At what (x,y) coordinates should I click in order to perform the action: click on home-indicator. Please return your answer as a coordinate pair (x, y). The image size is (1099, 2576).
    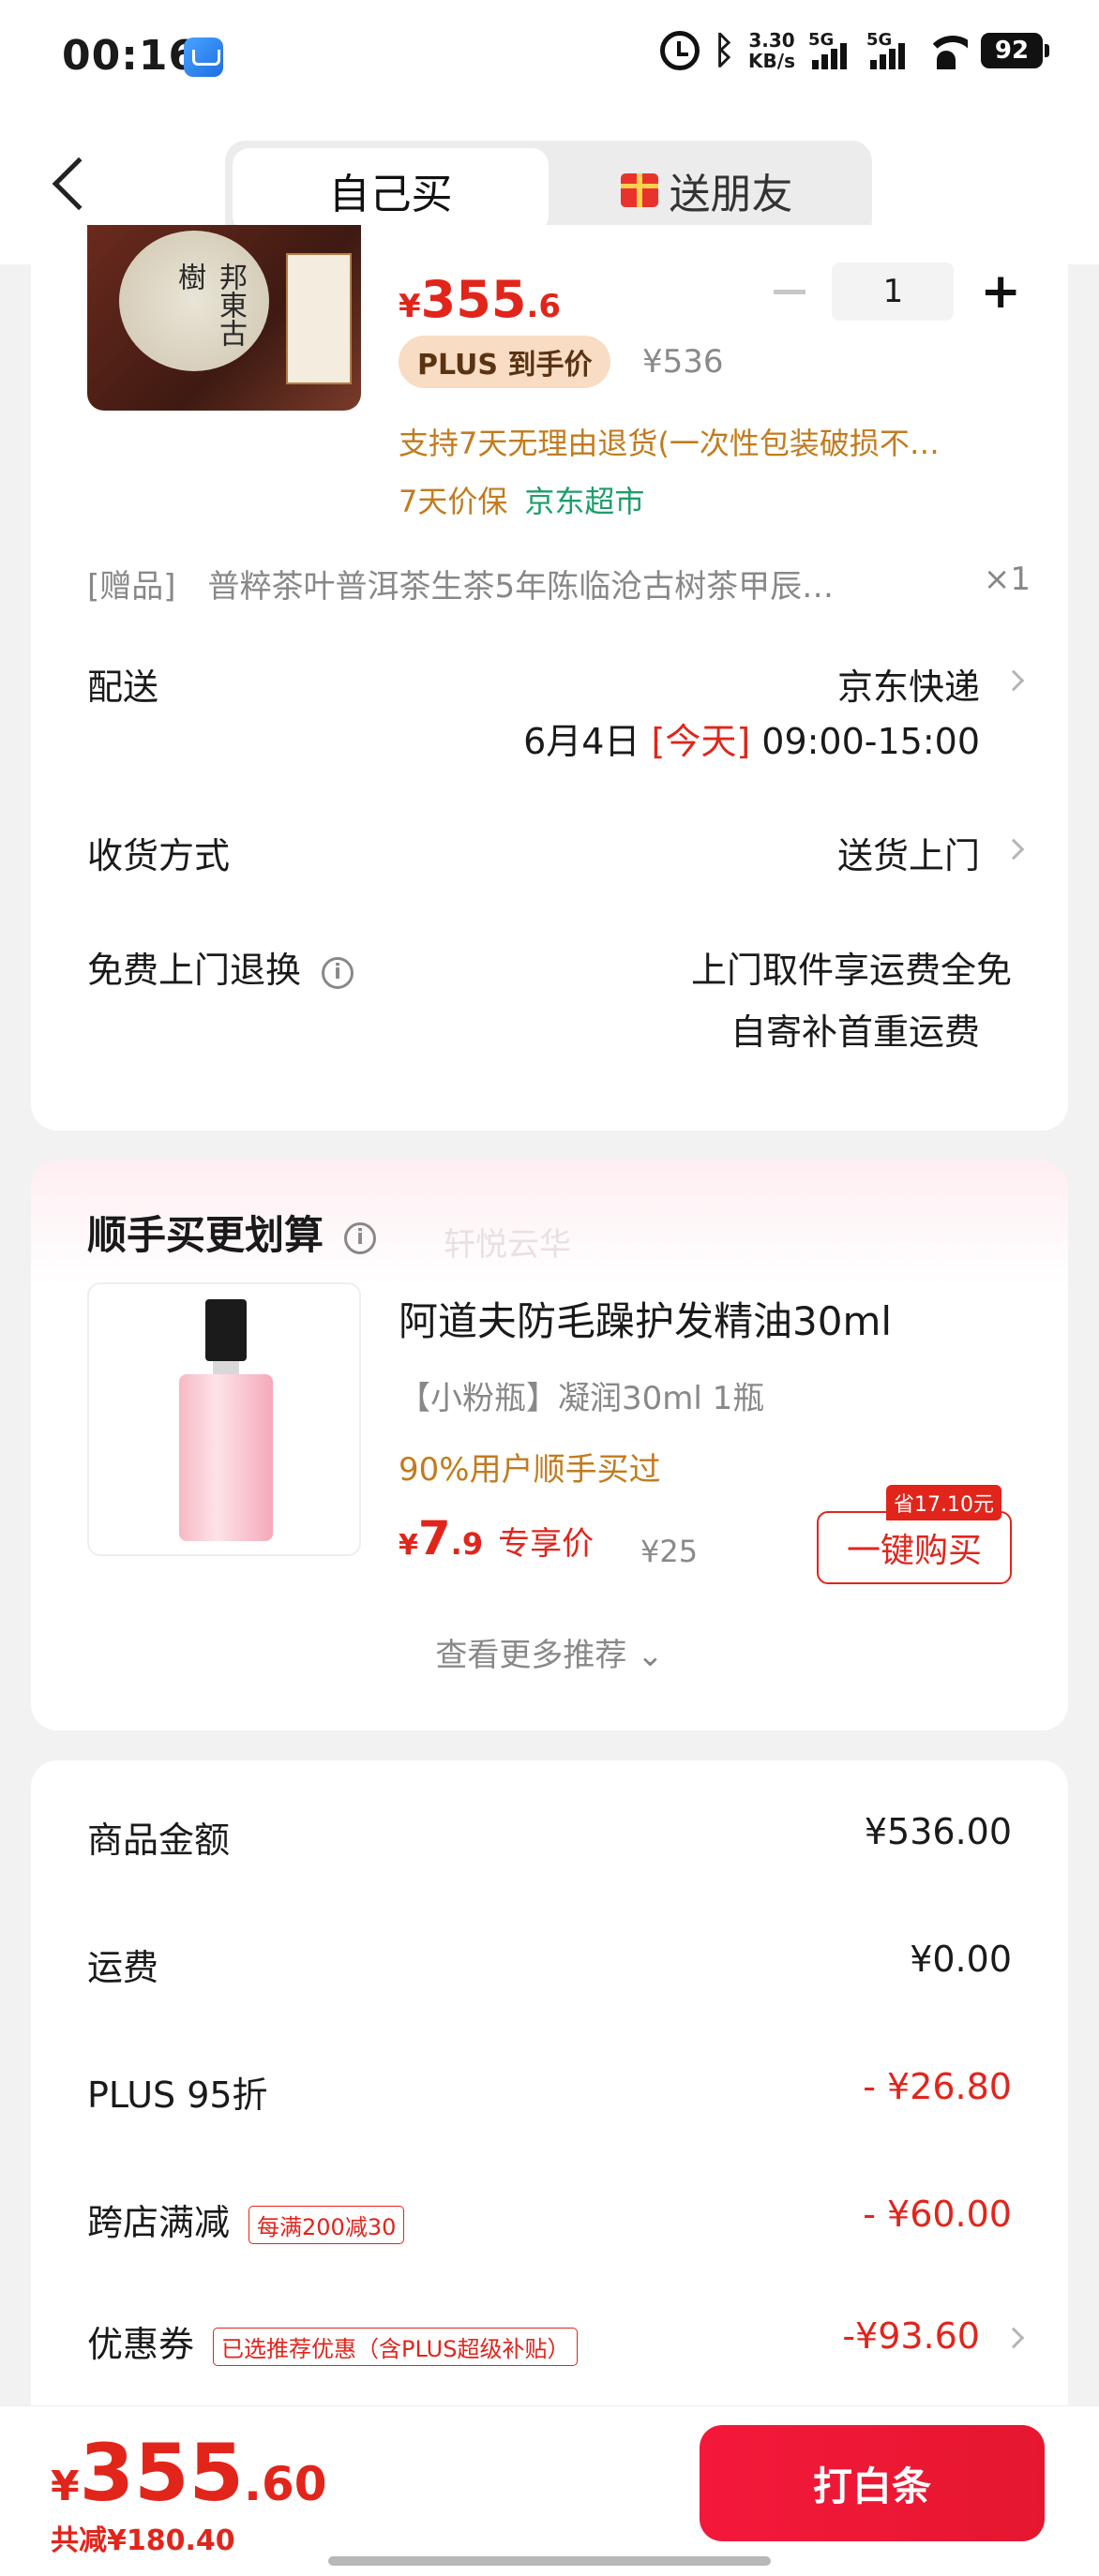
    Looking at the image, I should click on (549, 2561).